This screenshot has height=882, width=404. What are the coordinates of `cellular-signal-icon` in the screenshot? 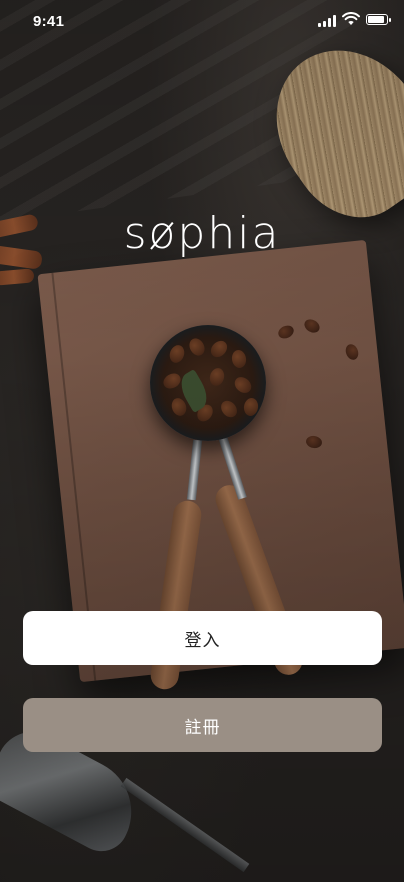 It's located at (328, 21).